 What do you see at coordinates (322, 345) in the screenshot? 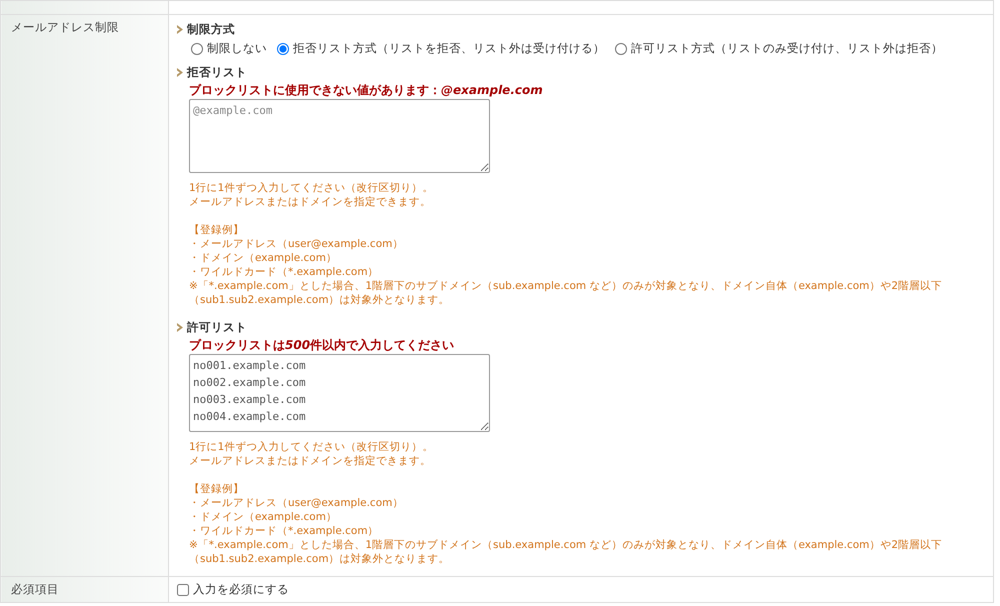
I see `error-message: ブロックリストは500件以内で入力してください` at bounding box center [322, 345].